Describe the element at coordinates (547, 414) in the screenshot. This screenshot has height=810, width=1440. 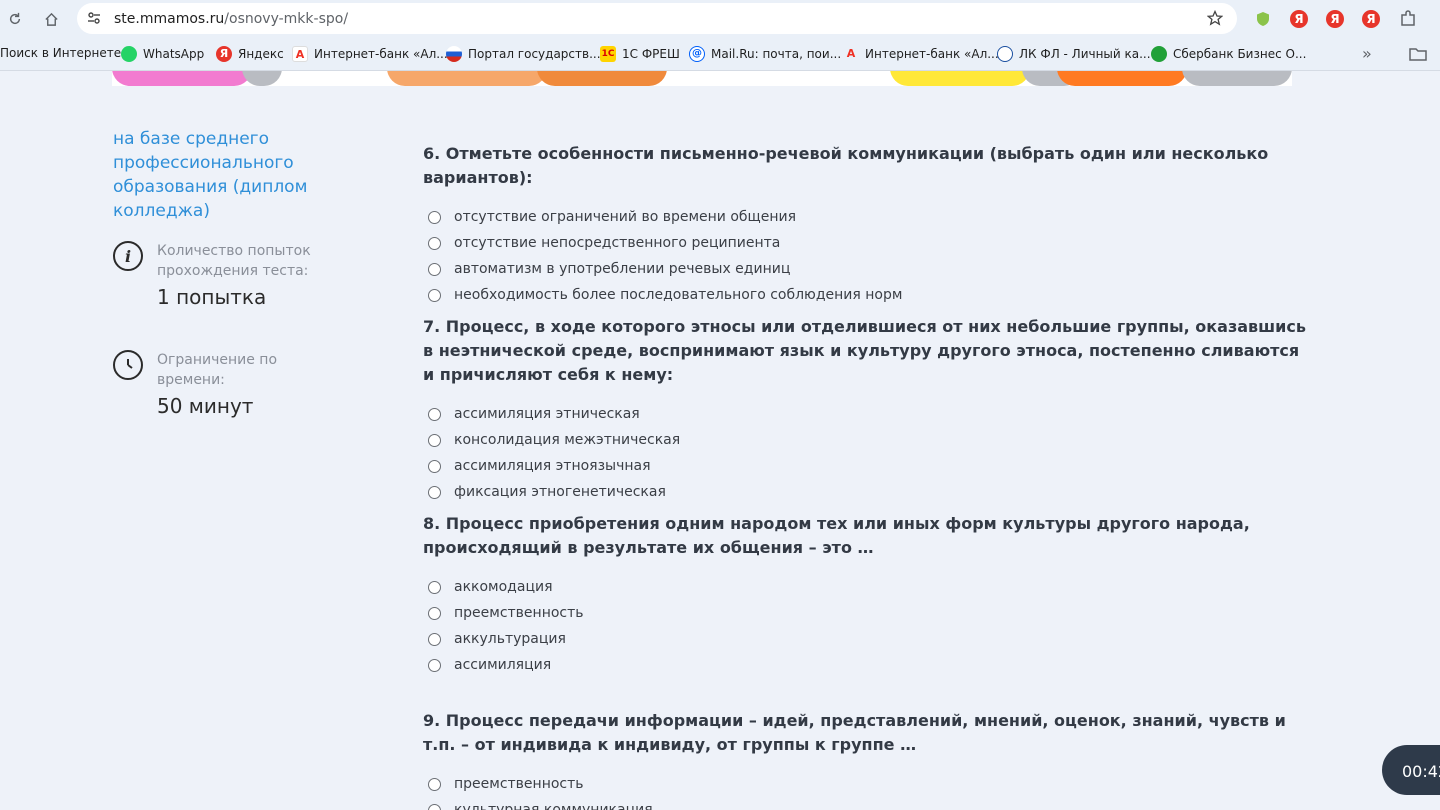
I see `option-label: ассимиляция этническая` at that location.